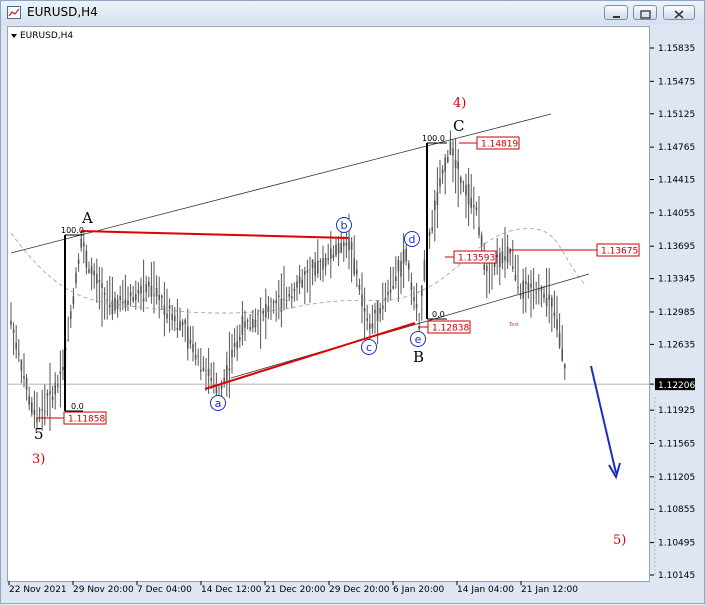  What do you see at coordinates (459, 103) in the screenshot?
I see `wave-label-4: 4)` at bounding box center [459, 103].